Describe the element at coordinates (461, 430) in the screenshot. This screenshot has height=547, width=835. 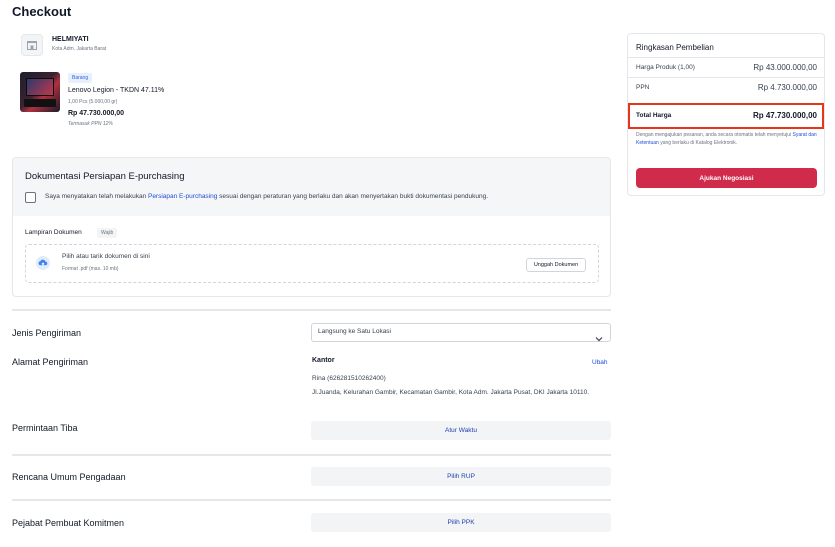
I see `set-time-button: Atur Waktu` at that location.